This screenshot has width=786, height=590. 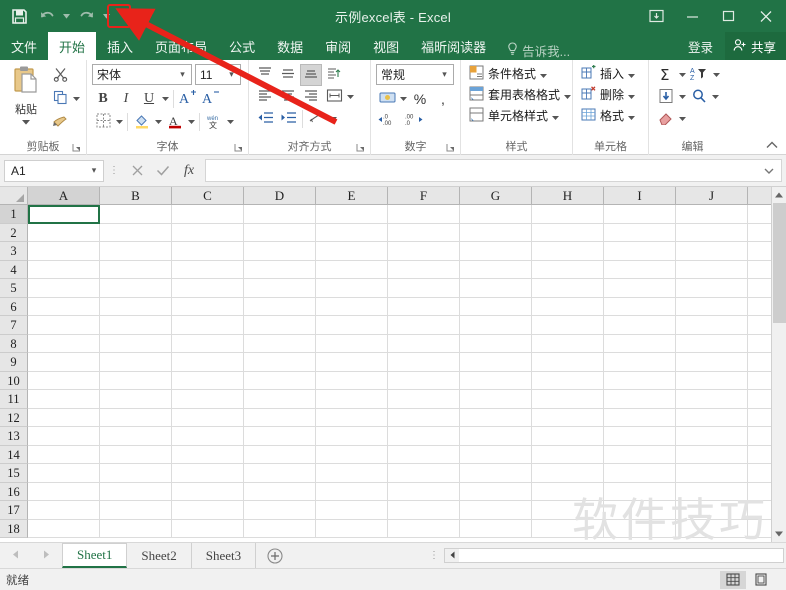 I want to click on paste-dropdown-caret-icon, so click(x=26, y=122).